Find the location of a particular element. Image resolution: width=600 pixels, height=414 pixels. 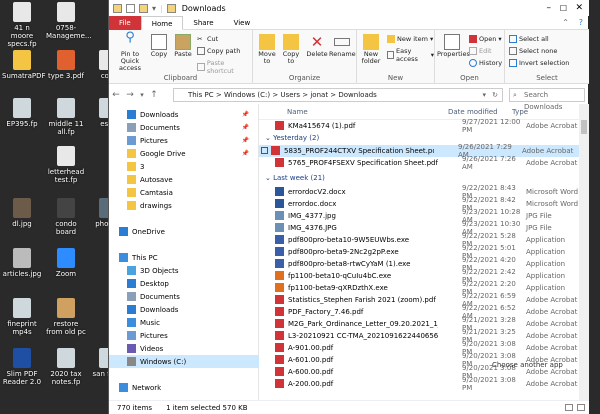

paste-button: Paste is located at coordinates (183, 46).